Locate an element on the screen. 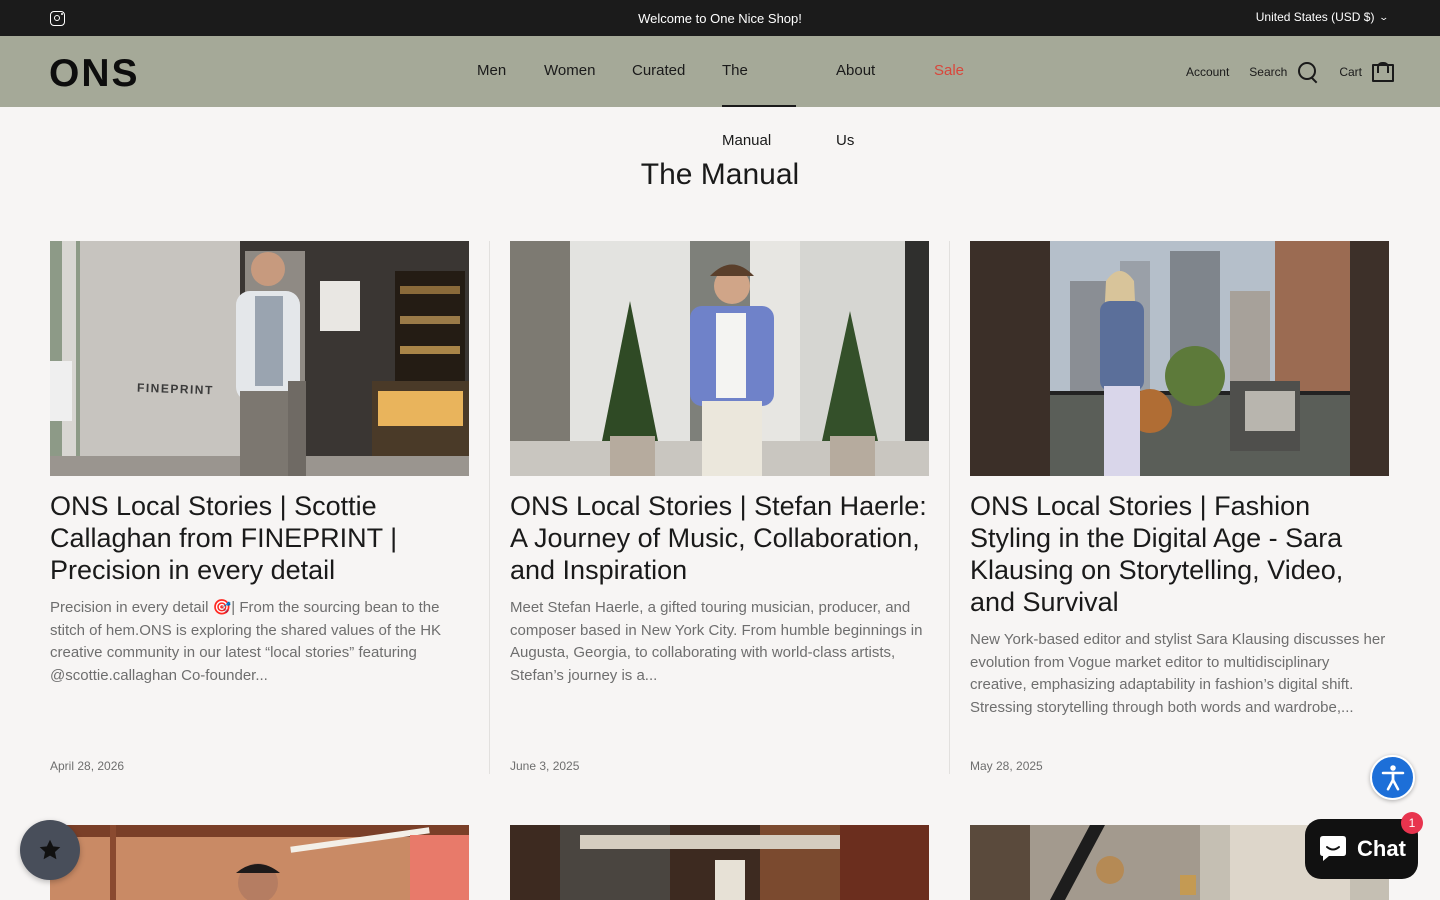 This screenshot has height=900, width=1440. accessibility-icon is located at coordinates (1392, 777).